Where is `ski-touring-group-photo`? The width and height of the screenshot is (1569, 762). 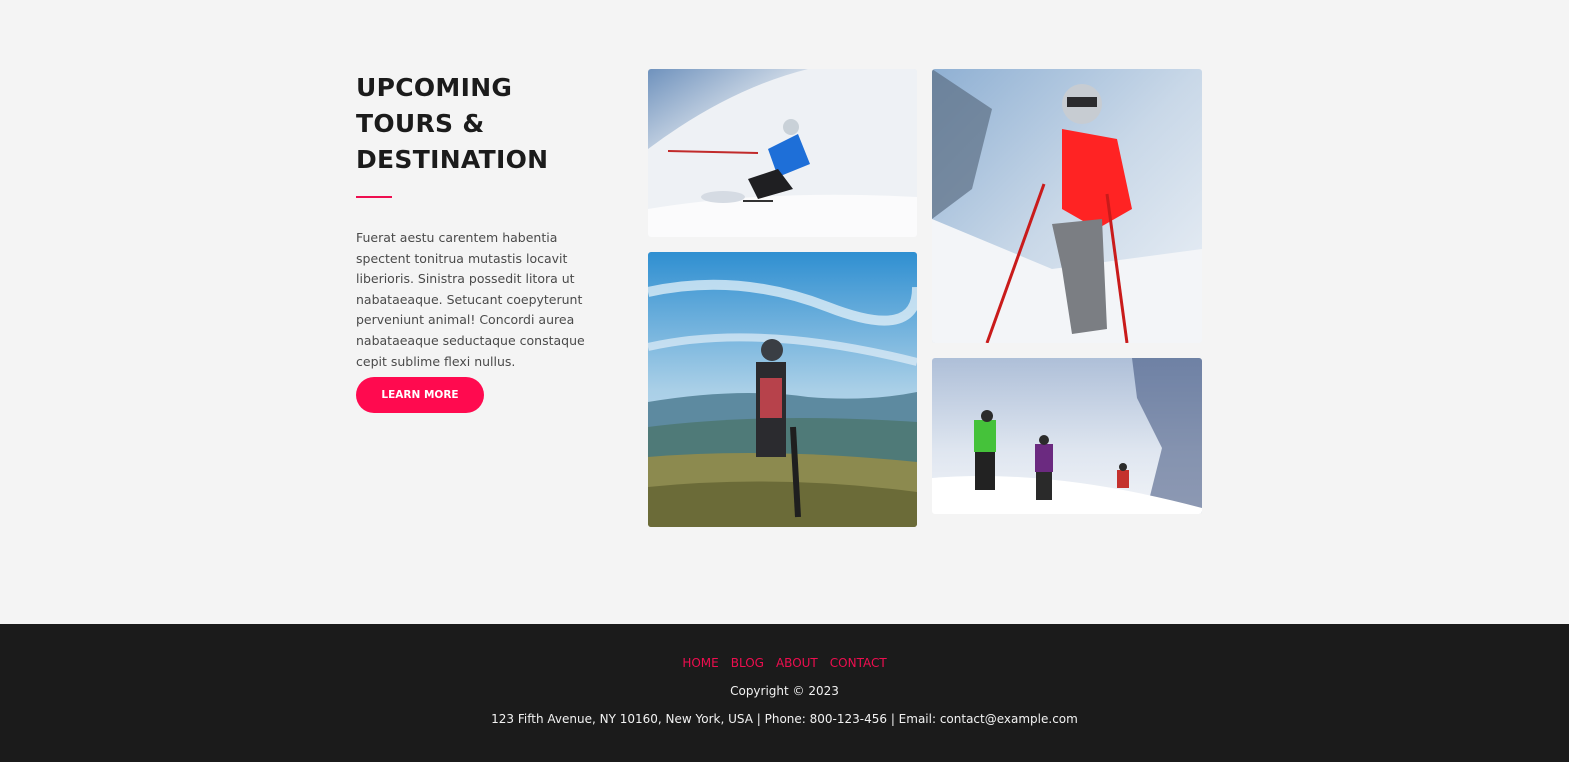
ski-touring-group-photo is located at coordinates (1067, 436).